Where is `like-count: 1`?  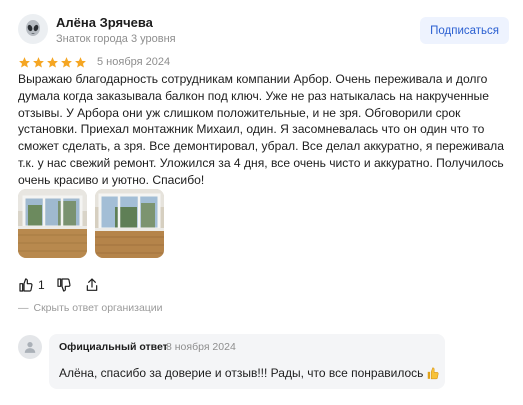 like-count: 1 is located at coordinates (41, 285).